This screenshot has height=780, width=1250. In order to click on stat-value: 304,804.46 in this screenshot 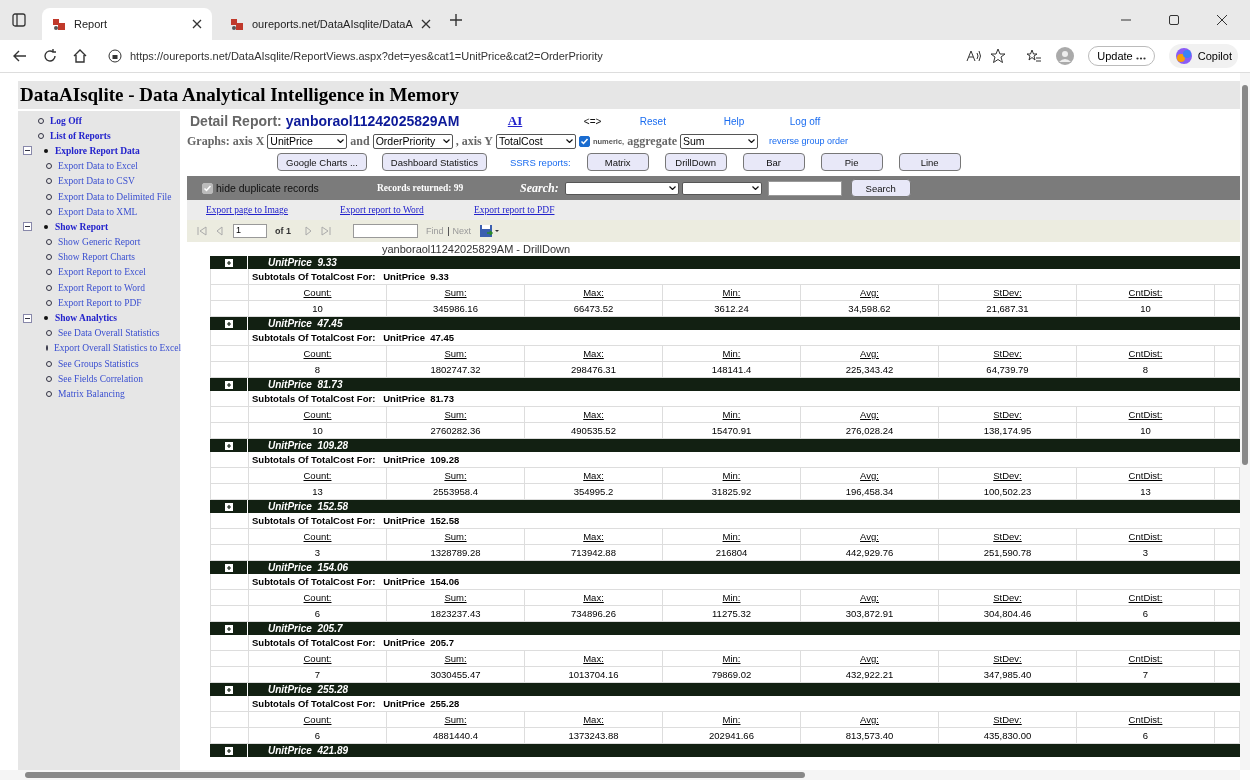, I will do `click(1007, 613)`.